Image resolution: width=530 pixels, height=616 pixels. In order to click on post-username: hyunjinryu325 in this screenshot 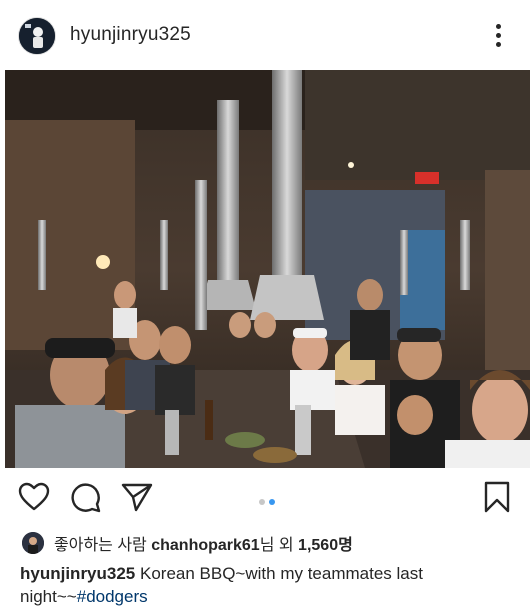, I will do `click(130, 35)`.